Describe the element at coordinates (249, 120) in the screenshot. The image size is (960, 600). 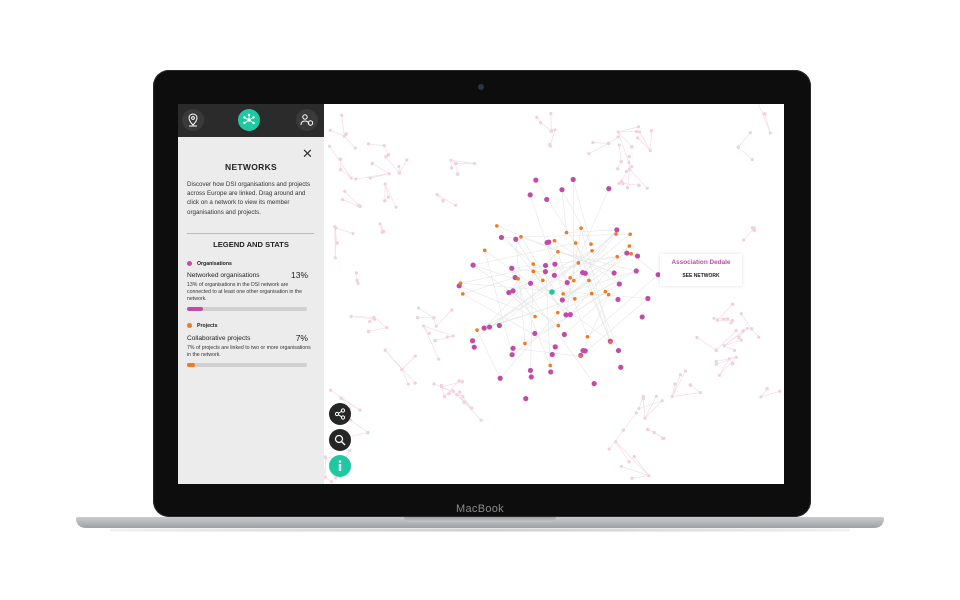
I see `network-view-button` at that location.